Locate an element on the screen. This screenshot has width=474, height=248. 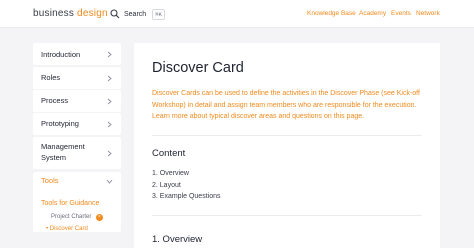
nav-network: Network is located at coordinates (428, 13).